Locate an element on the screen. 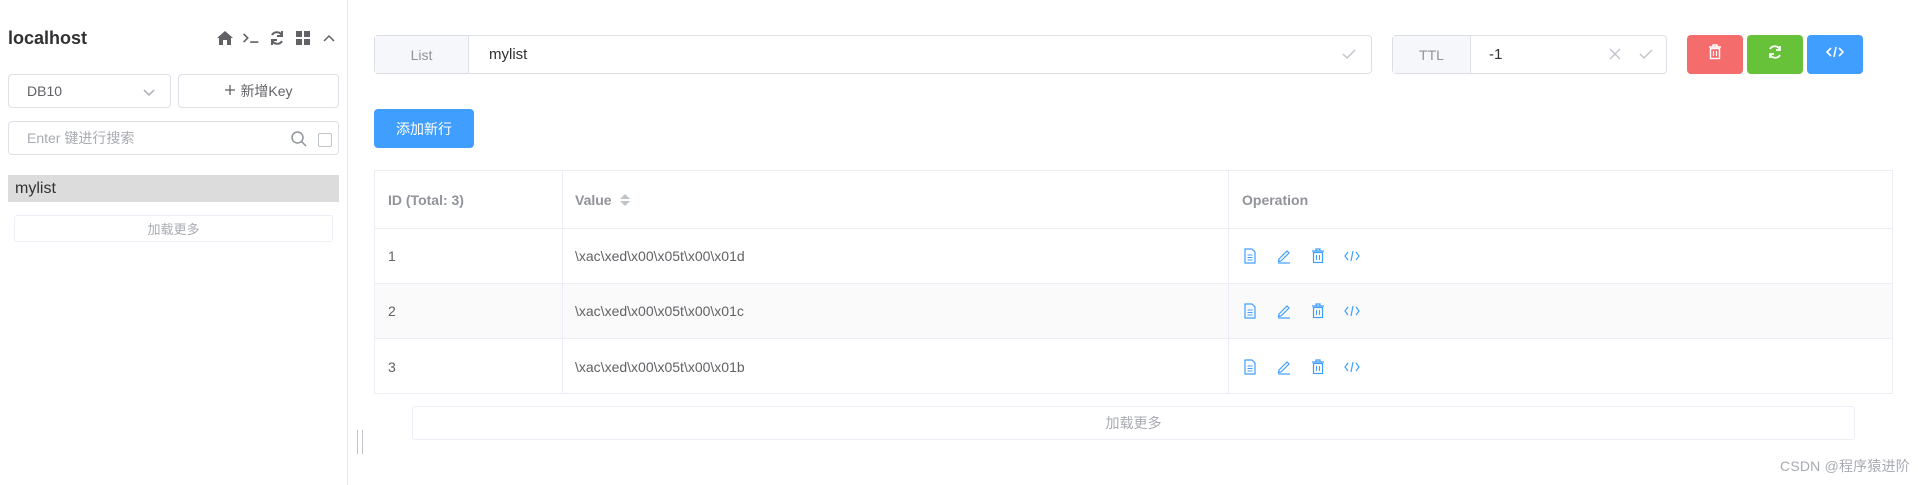 This screenshot has height=485, width=1918. ttl-input: -1 is located at coordinates (1568, 54).